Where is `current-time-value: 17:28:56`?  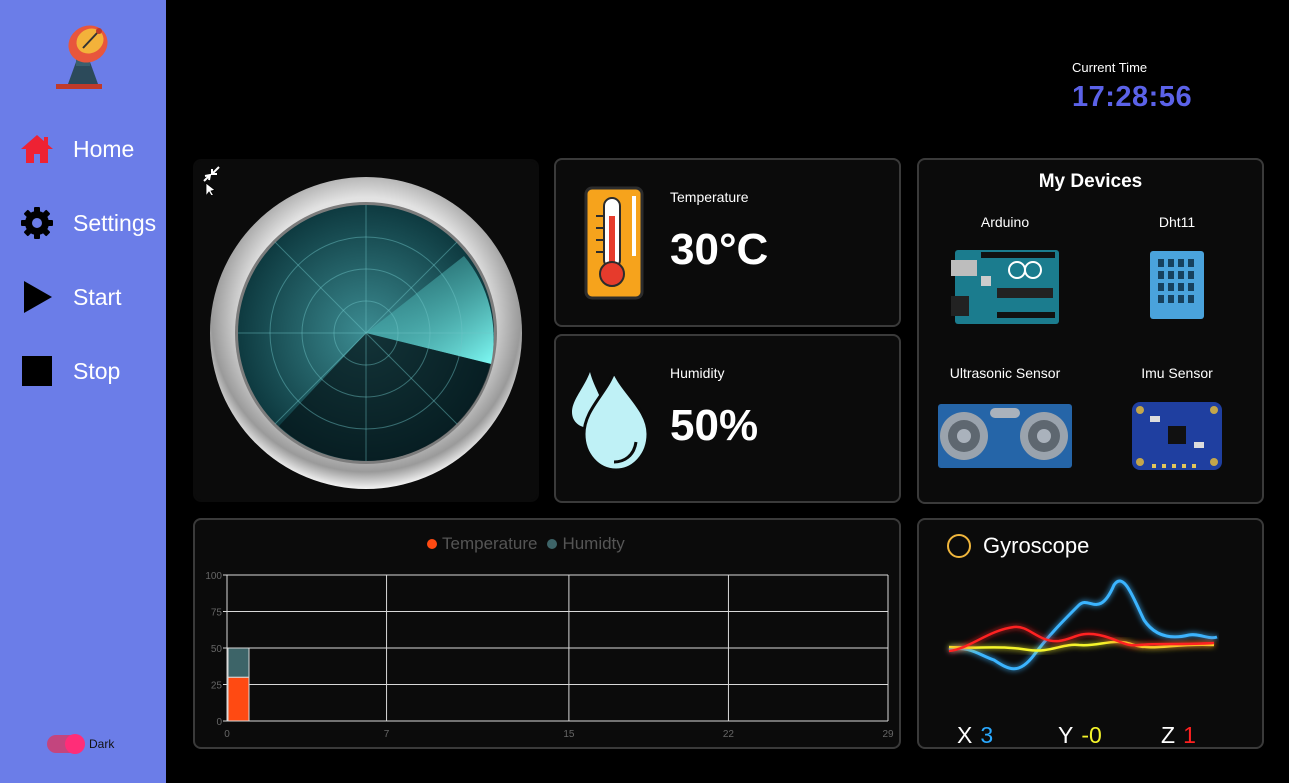
current-time-value: 17:28:56 is located at coordinates (1132, 97).